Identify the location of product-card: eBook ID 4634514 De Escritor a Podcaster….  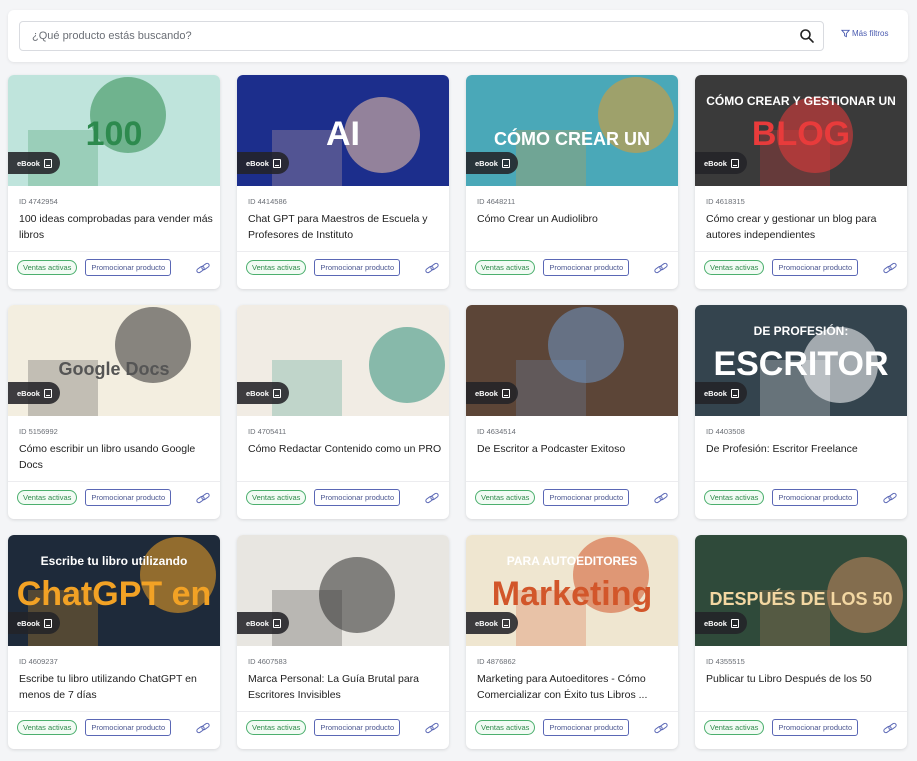
(572, 412).